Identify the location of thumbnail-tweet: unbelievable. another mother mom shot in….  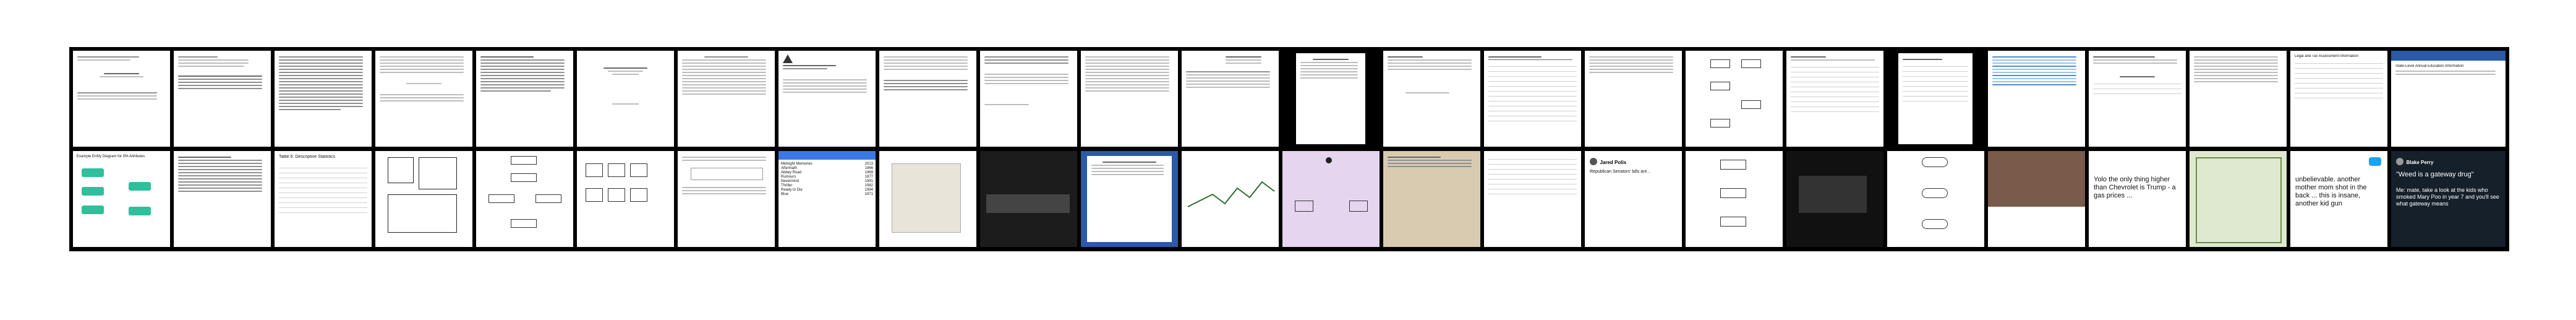
(2338, 199).